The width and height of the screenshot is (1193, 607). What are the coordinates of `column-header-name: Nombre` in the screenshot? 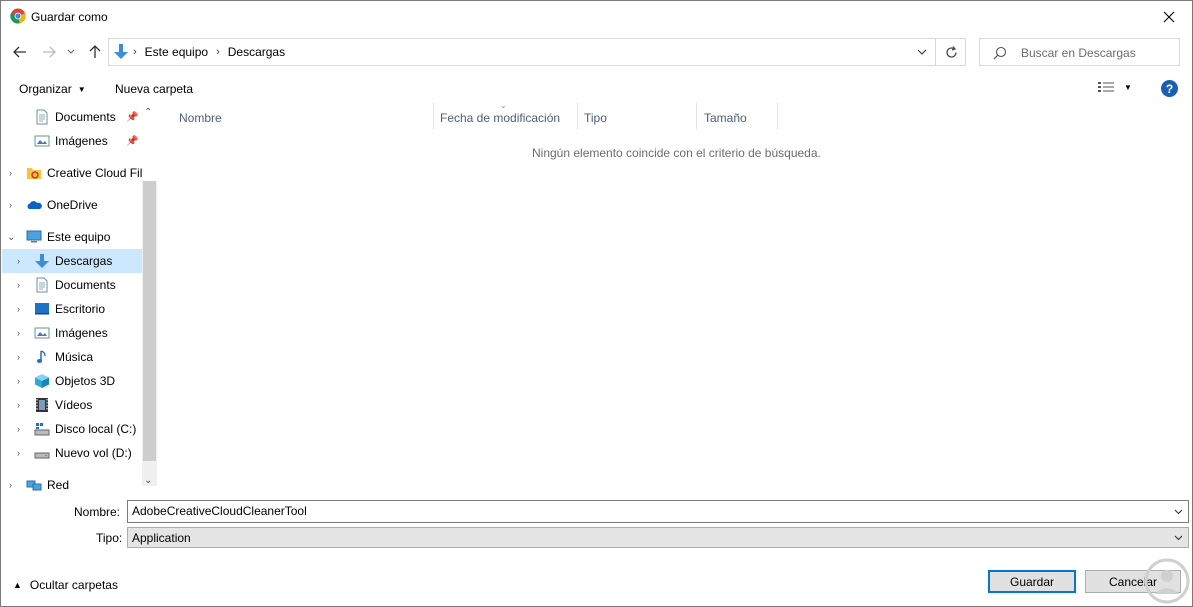 It's located at (200, 118).